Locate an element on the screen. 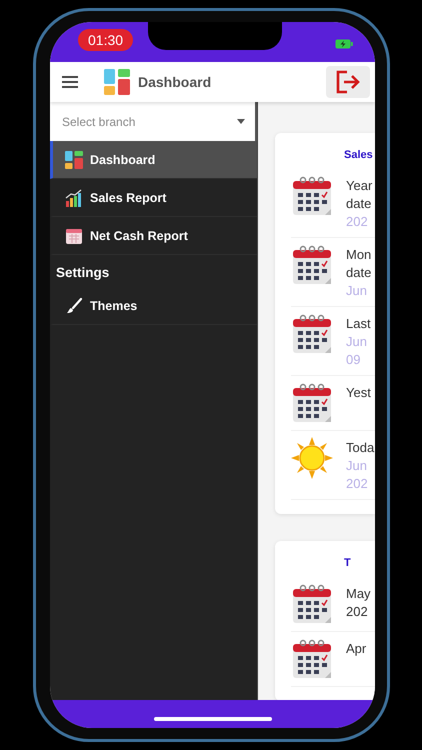 The width and height of the screenshot is (422, 750). period-label: Year is located at coordinates (359, 186).